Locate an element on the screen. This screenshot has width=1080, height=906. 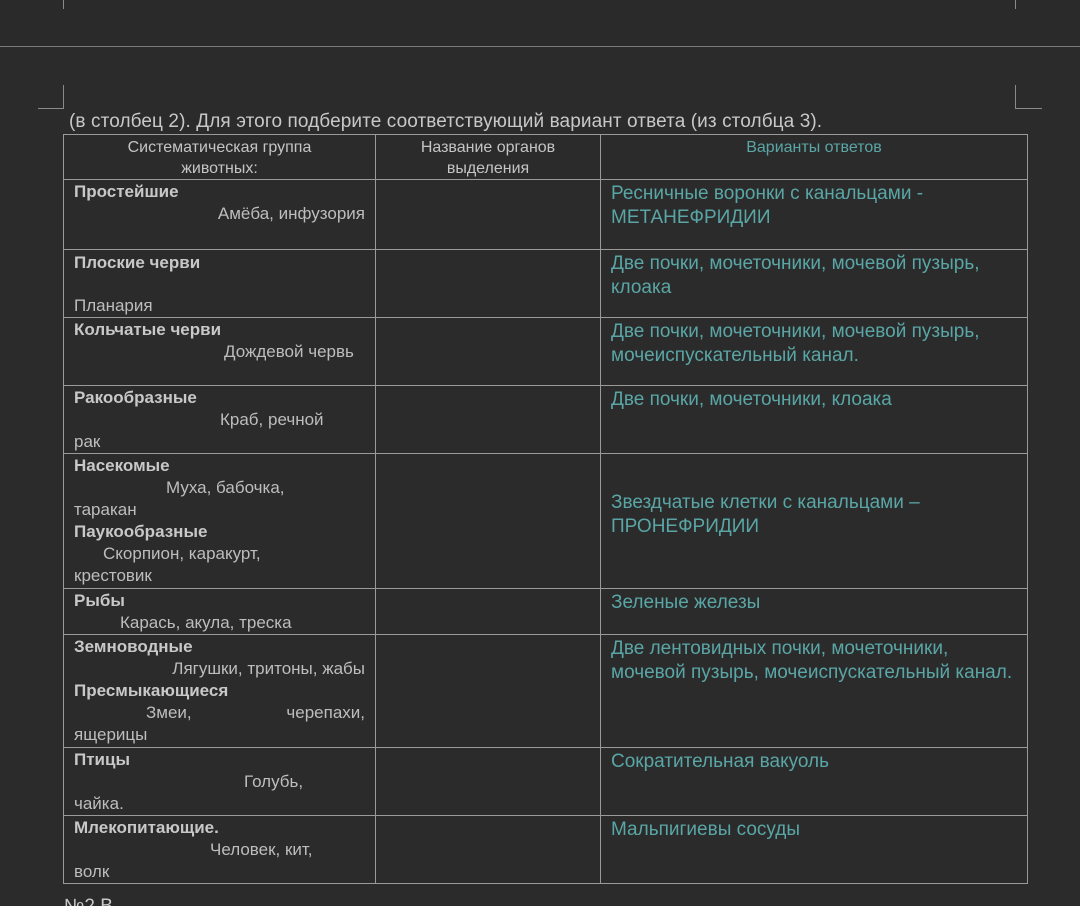
group-name: Ракообразные is located at coordinates (135, 397).